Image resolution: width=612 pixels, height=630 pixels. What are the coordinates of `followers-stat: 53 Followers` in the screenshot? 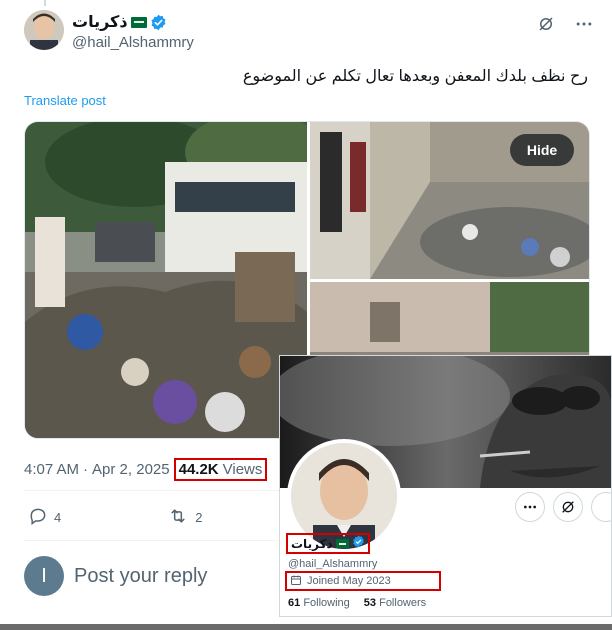 It's located at (395, 603).